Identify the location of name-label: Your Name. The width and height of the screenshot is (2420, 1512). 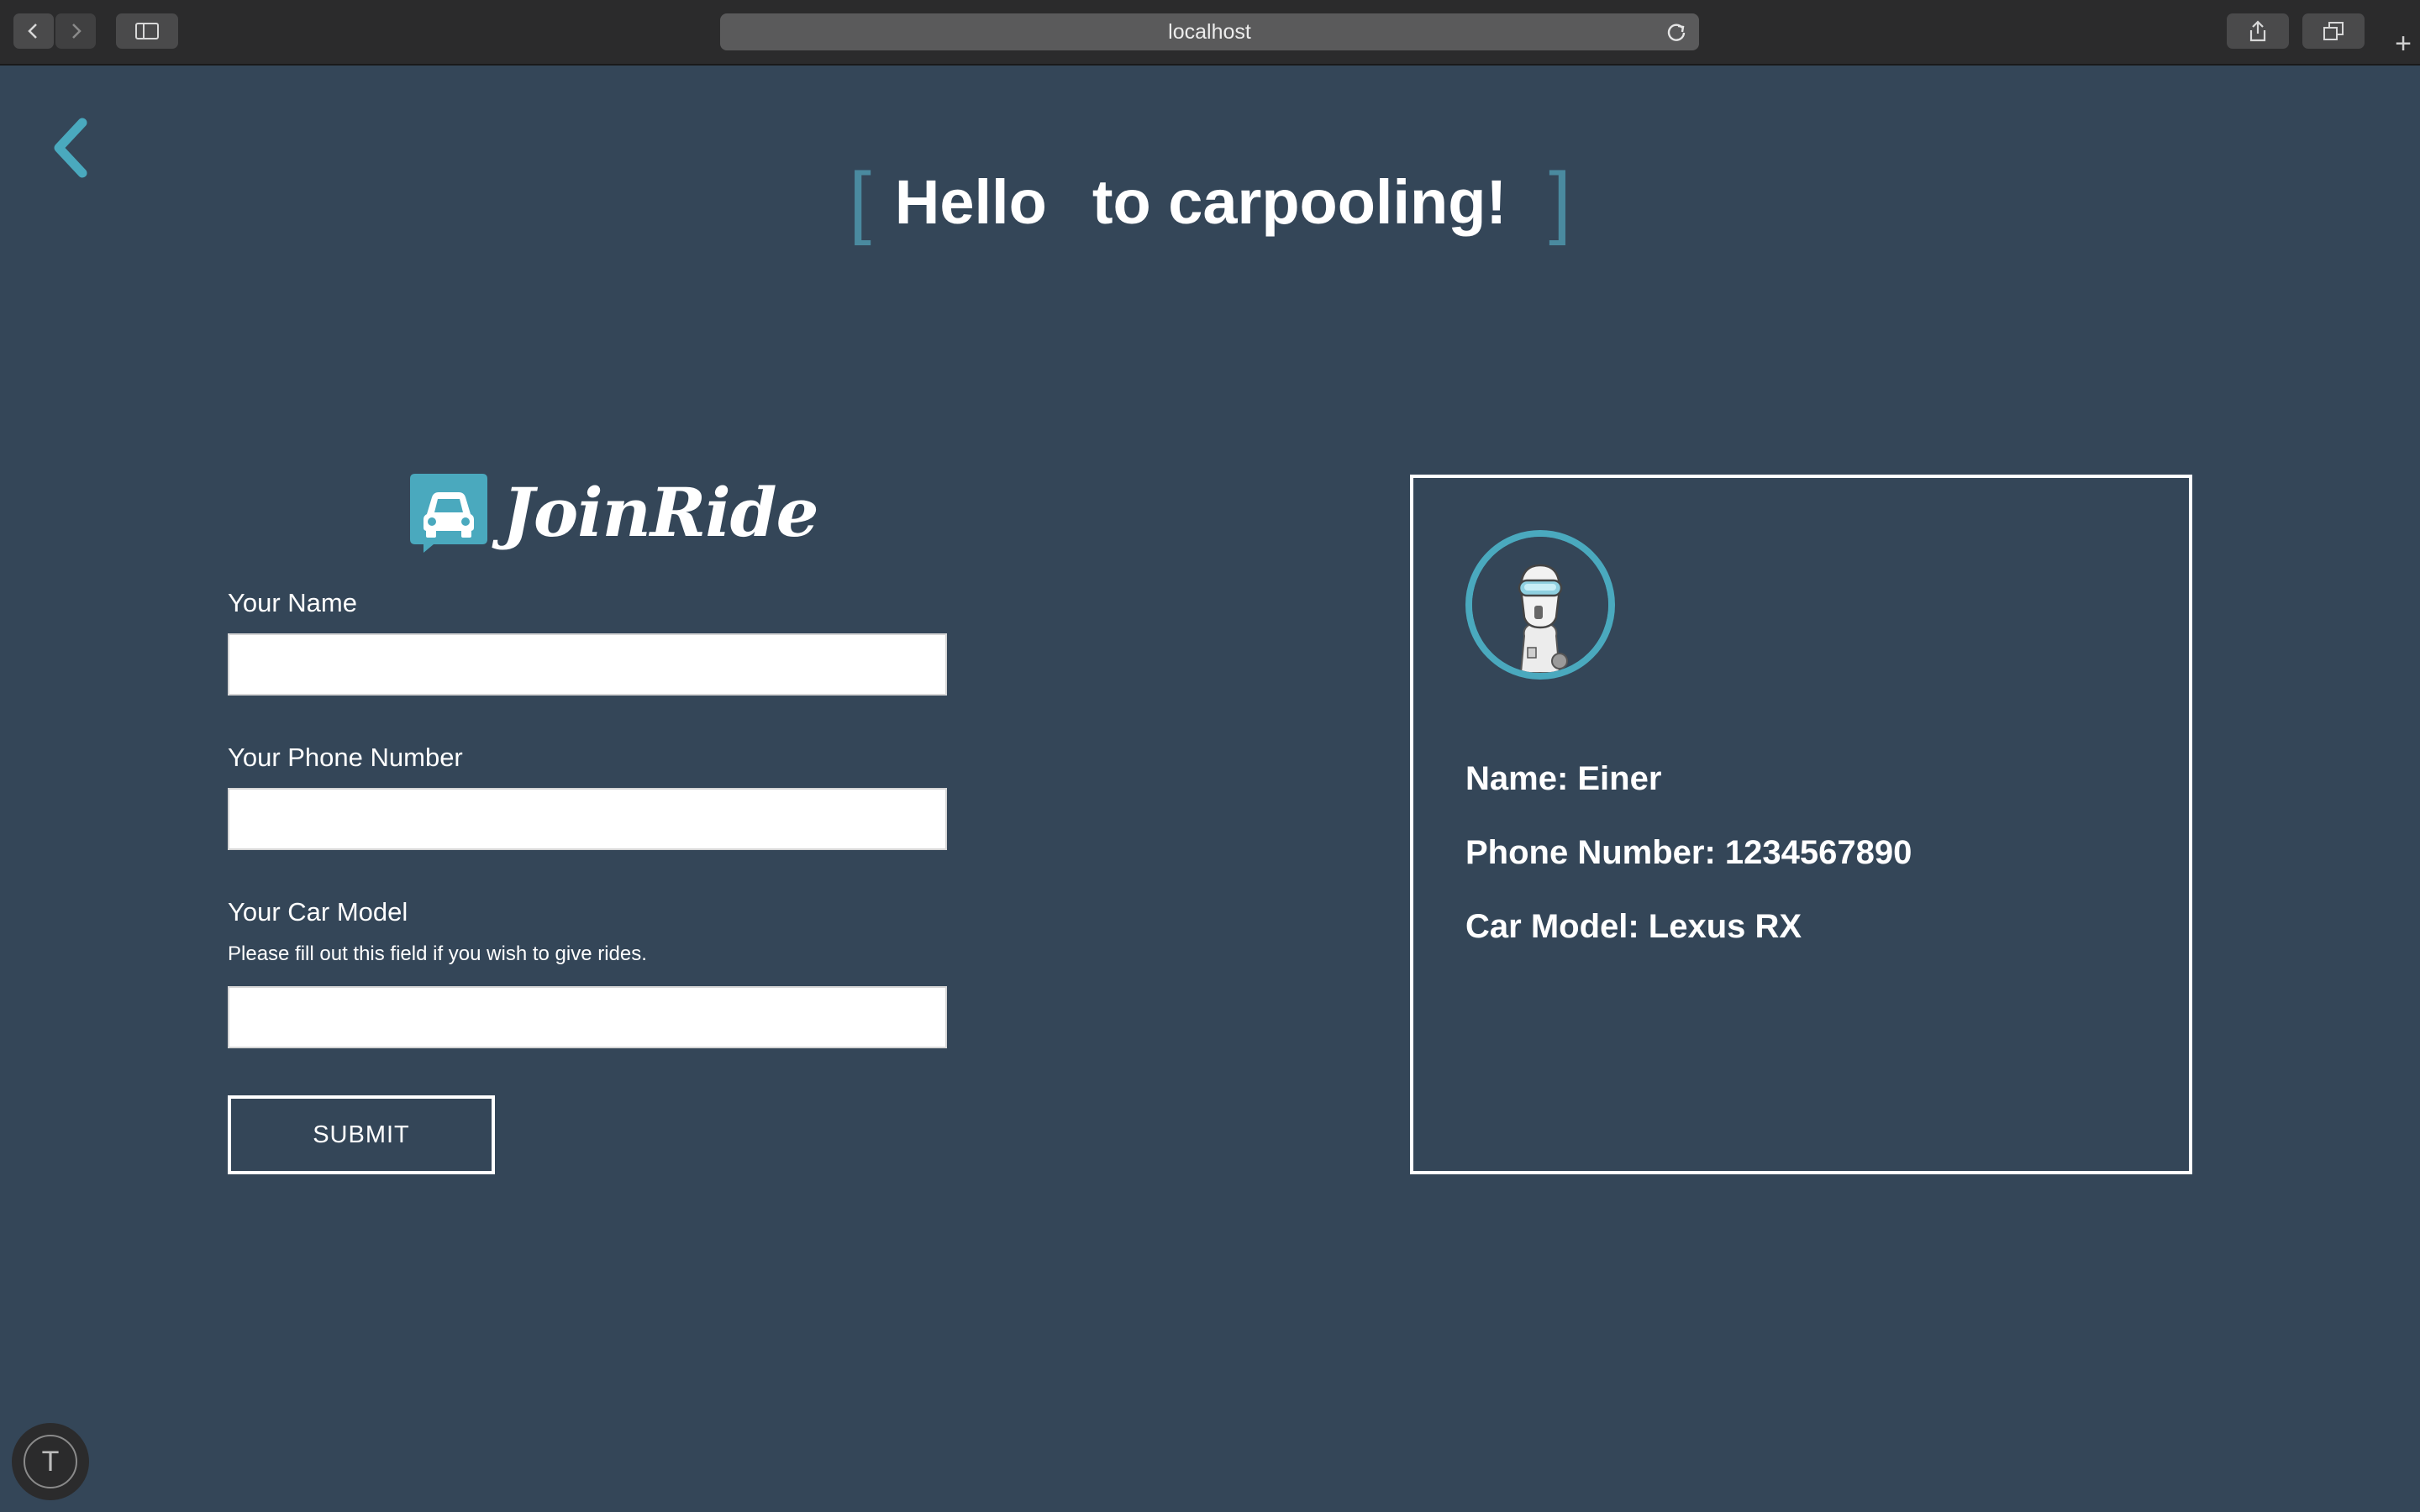
(292, 602).